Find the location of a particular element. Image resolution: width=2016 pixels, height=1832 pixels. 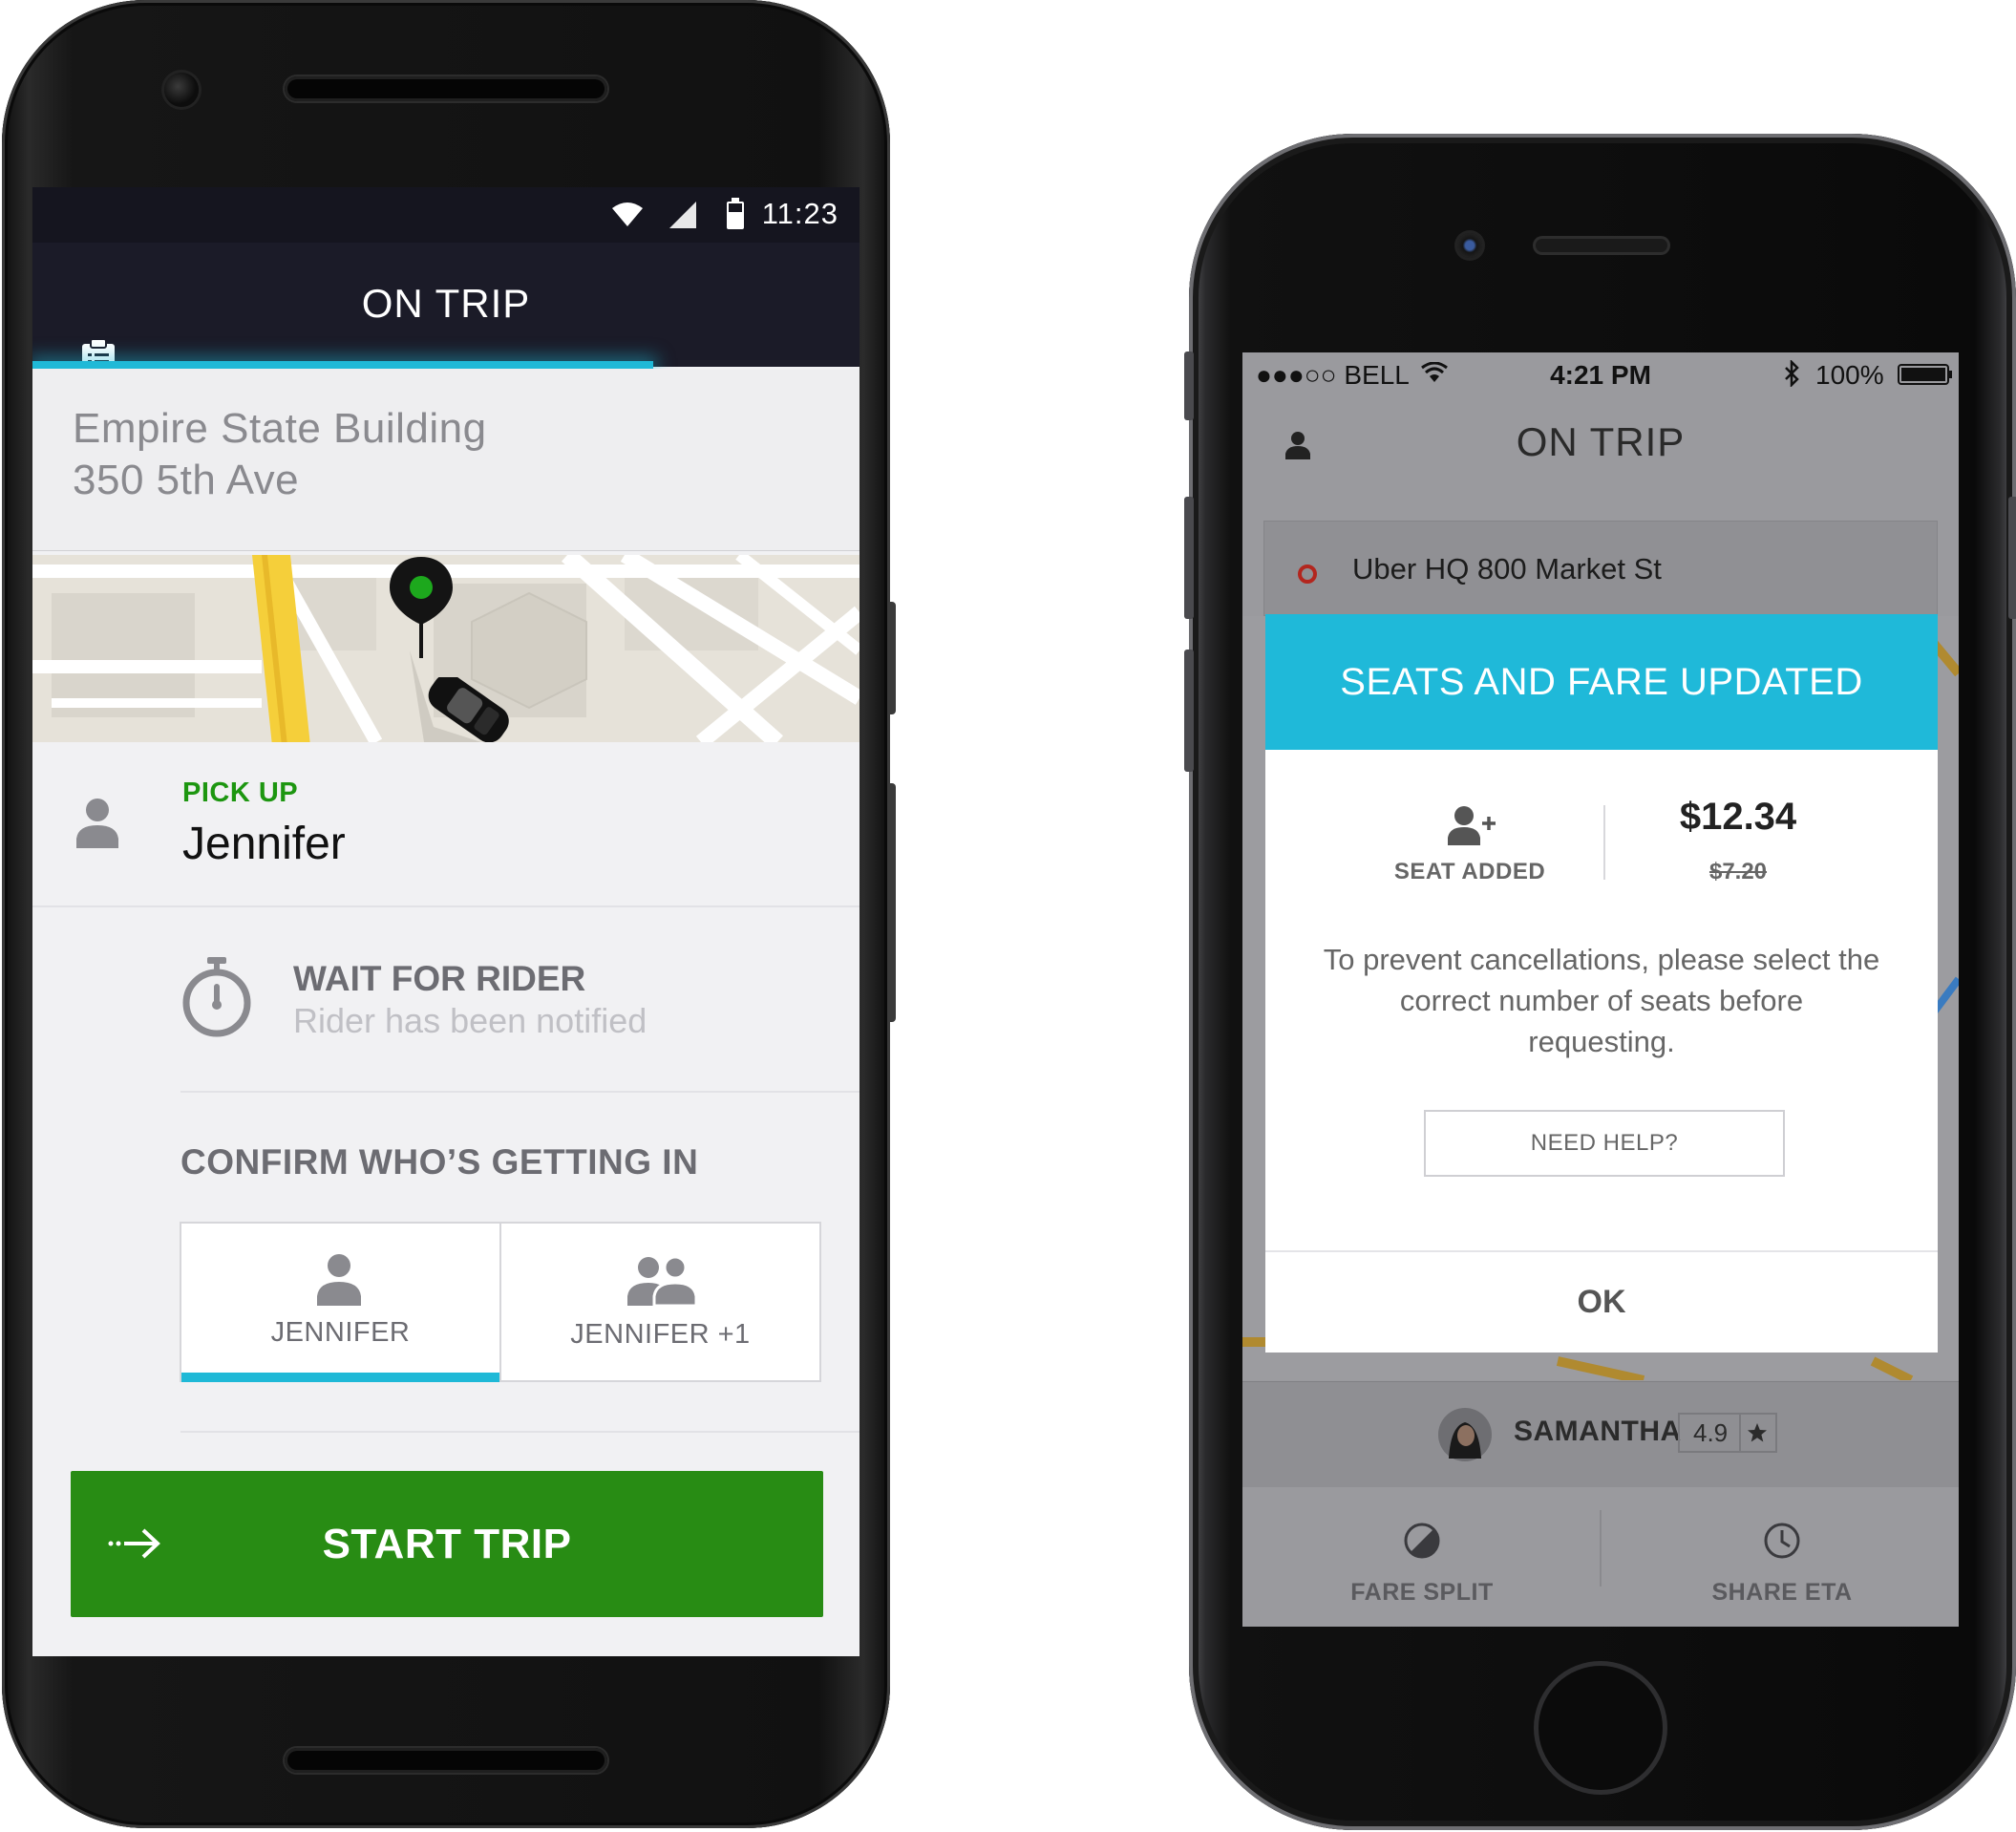

start-trip-label: START TRIP is located at coordinates (447, 1544).